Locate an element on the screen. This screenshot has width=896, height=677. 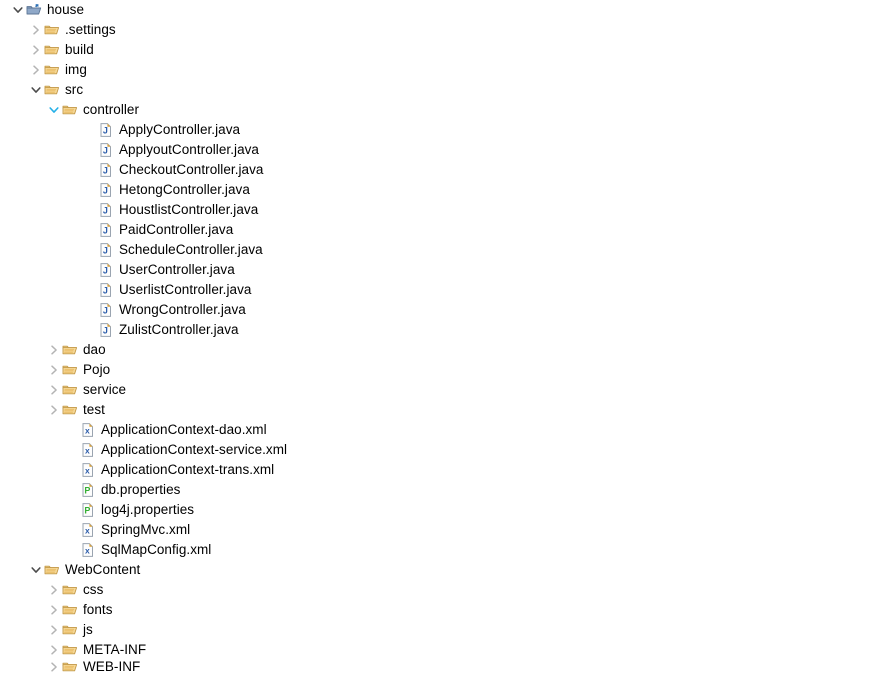
tree-row: house is located at coordinates (448, 10).